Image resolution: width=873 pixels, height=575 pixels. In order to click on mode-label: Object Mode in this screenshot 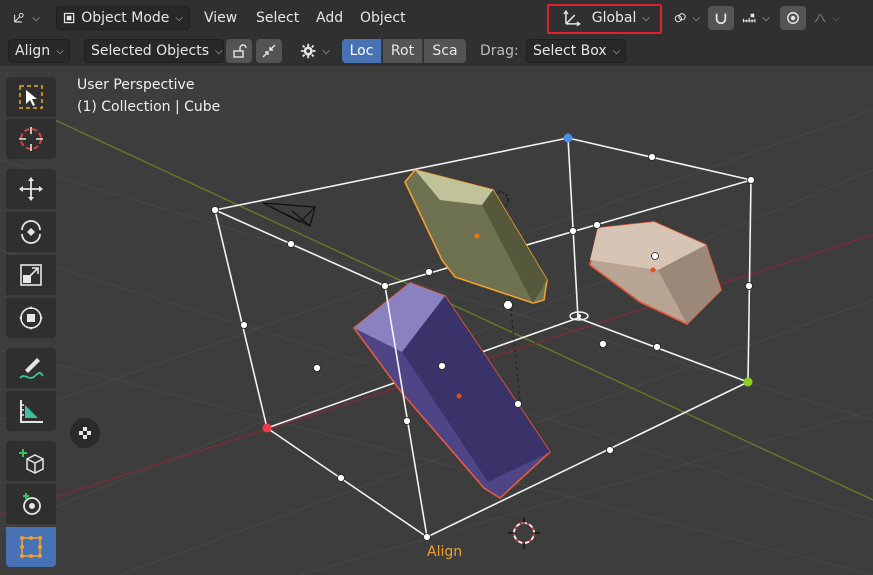, I will do `click(125, 18)`.